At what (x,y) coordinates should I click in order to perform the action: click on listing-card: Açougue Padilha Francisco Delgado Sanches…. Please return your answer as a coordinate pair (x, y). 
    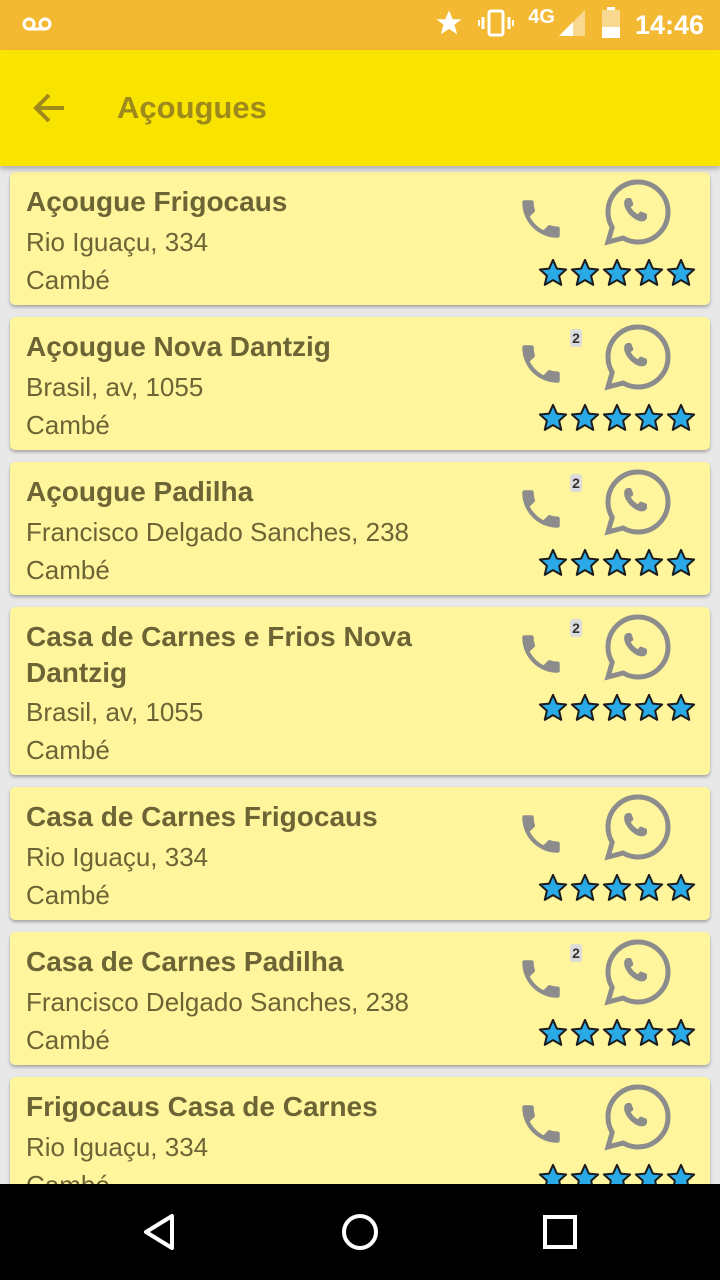
    Looking at the image, I should click on (360, 528).